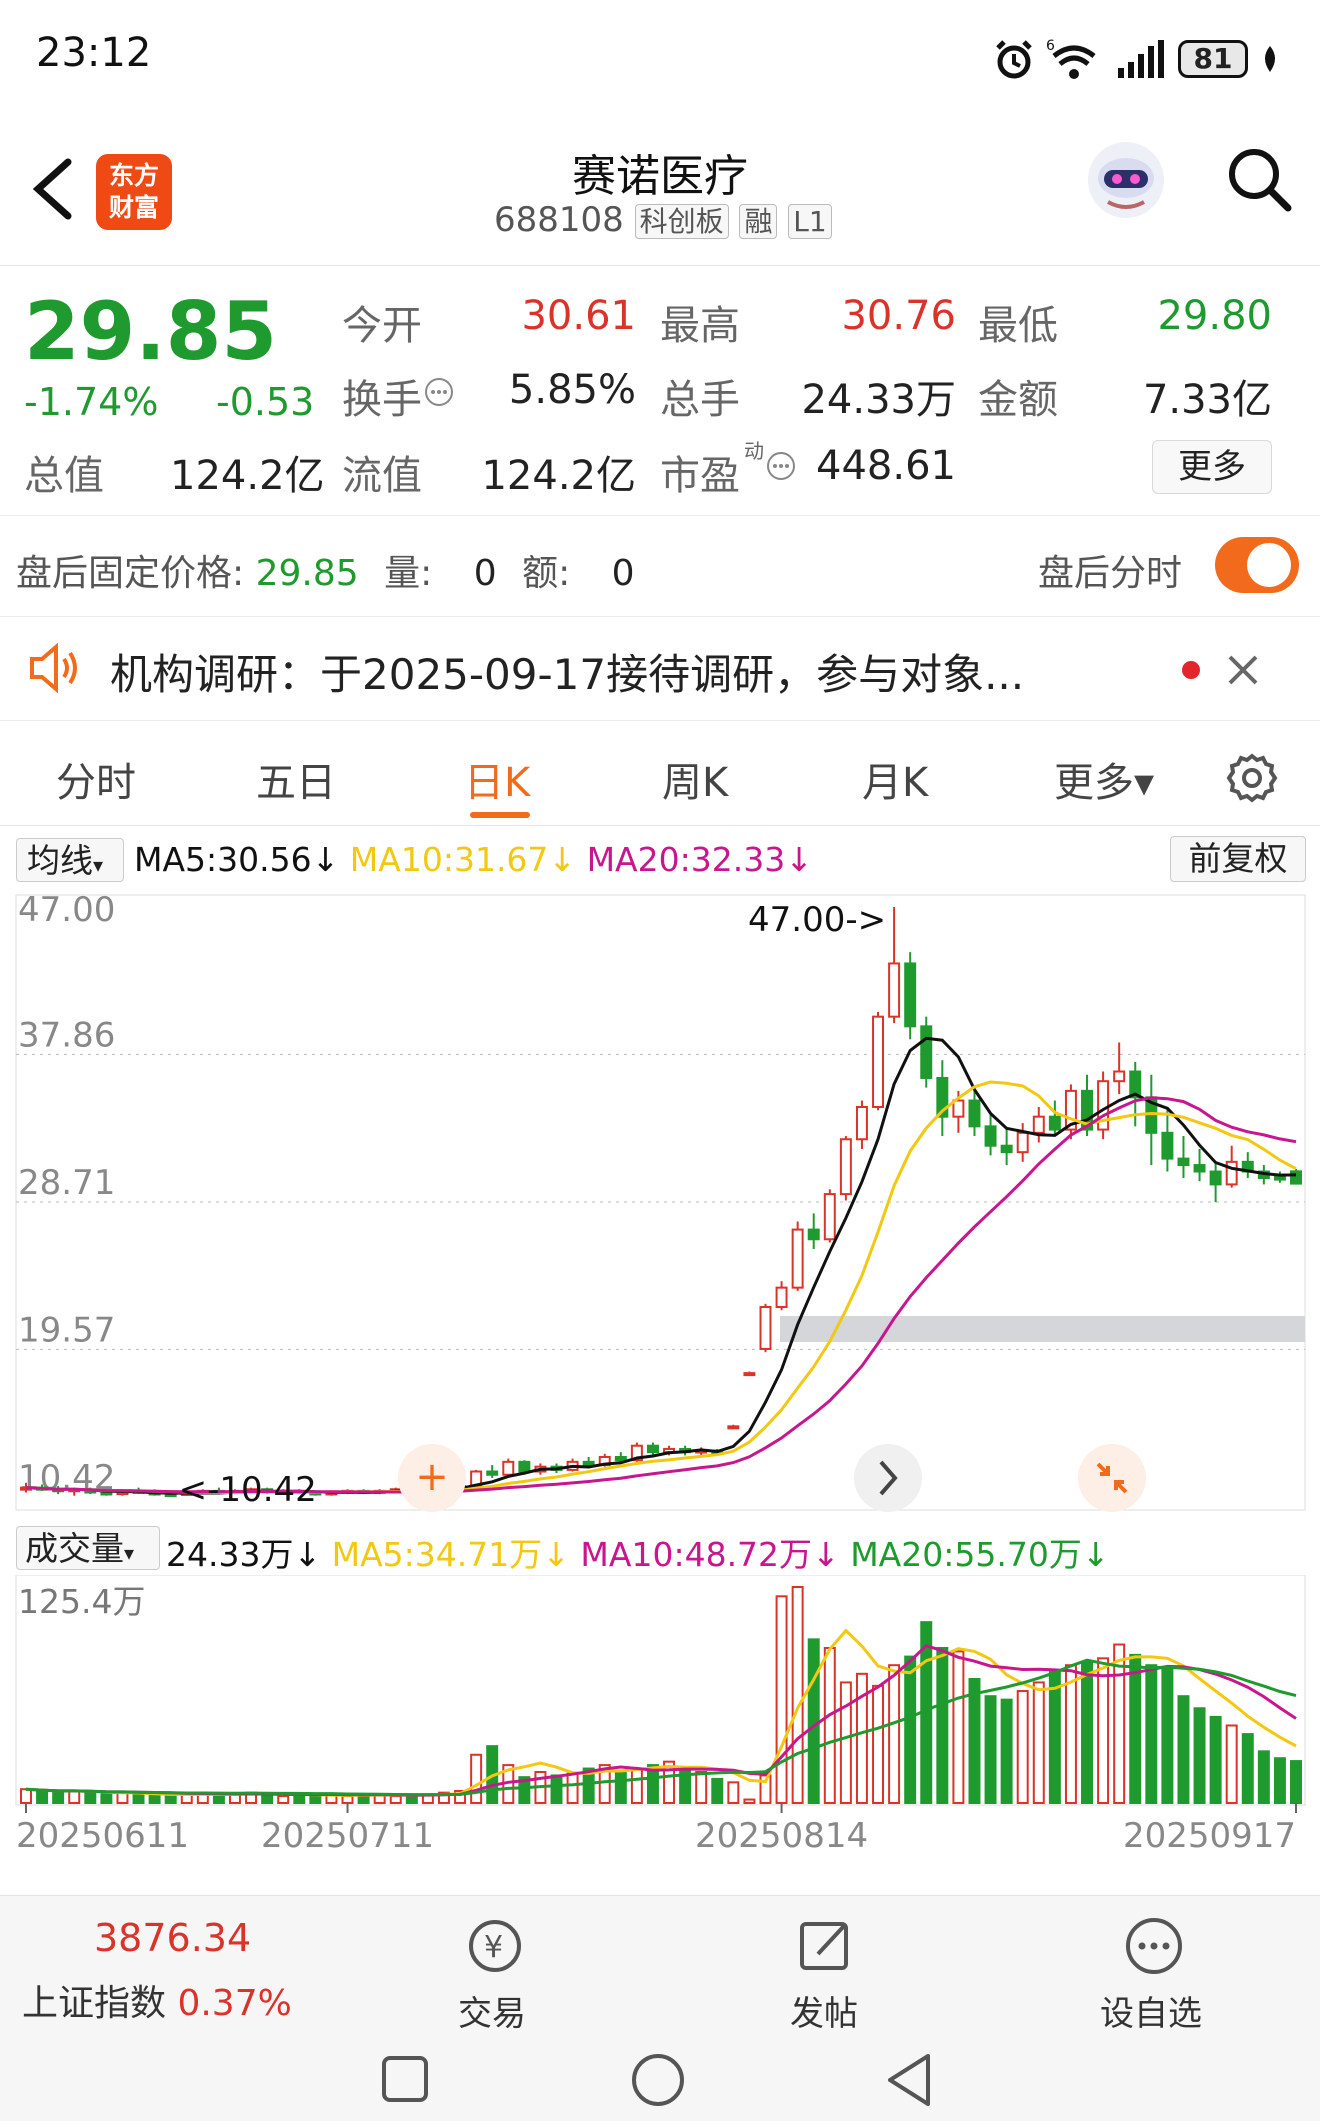  What do you see at coordinates (66, 910) in the screenshot?
I see `price-axis-label: 47.00` at bounding box center [66, 910].